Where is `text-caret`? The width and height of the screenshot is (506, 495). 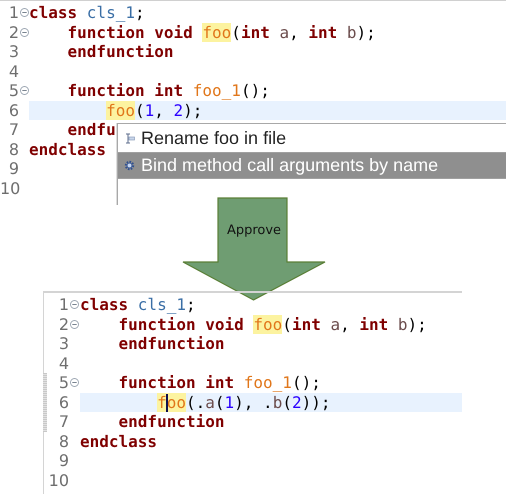 text-caret is located at coordinates (167, 403).